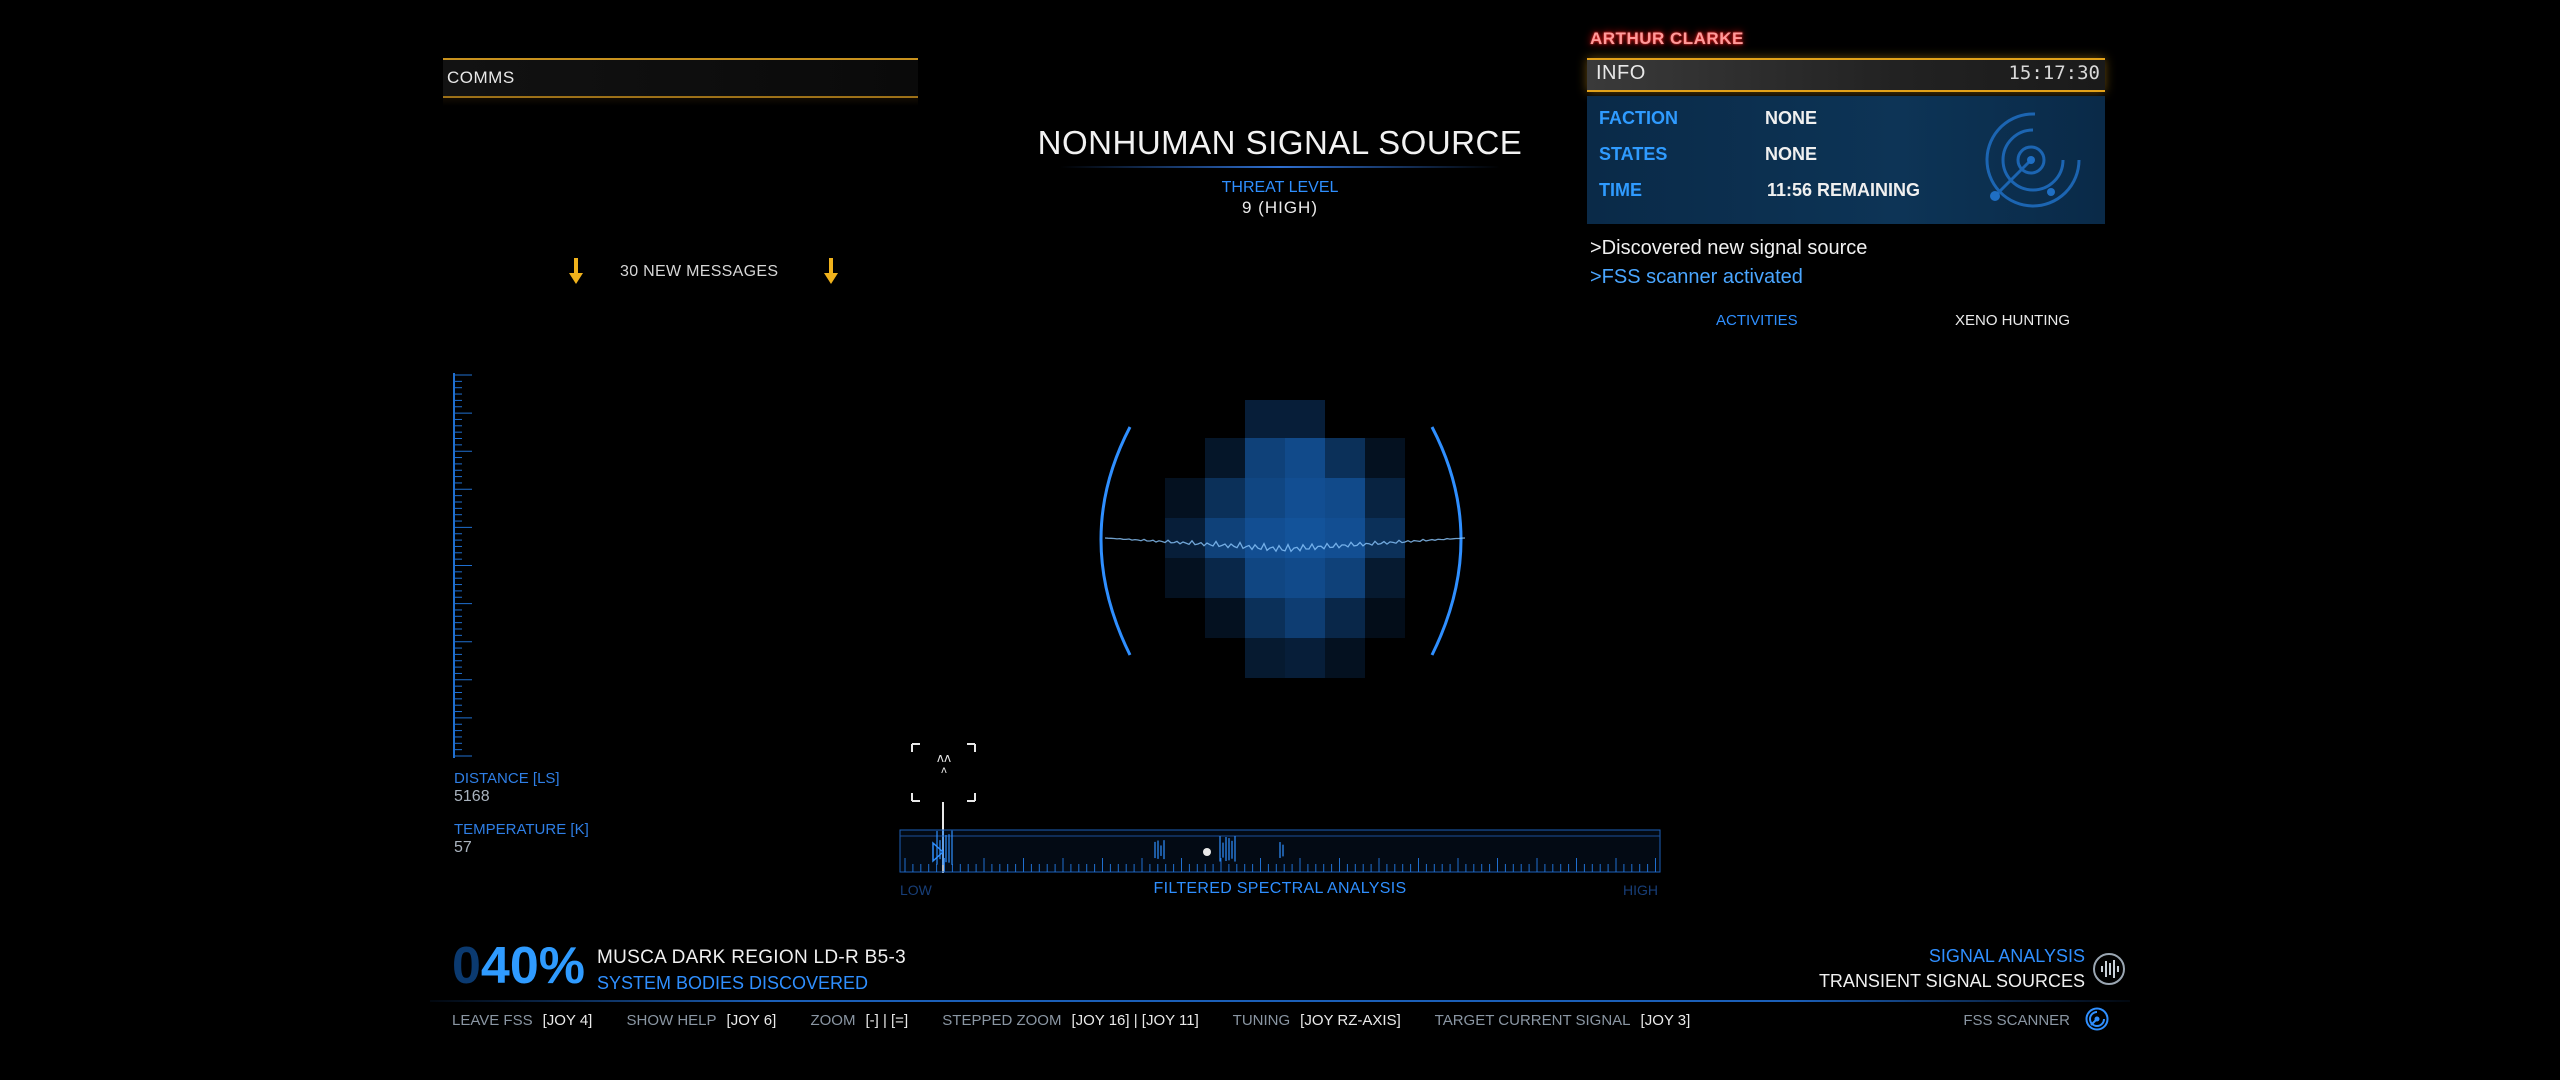  What do you see at coordinates (699, 271) in the screenshot?
I see `new-messages-label: 30 NEW MESSAGES` at bounding box center [699, 271].